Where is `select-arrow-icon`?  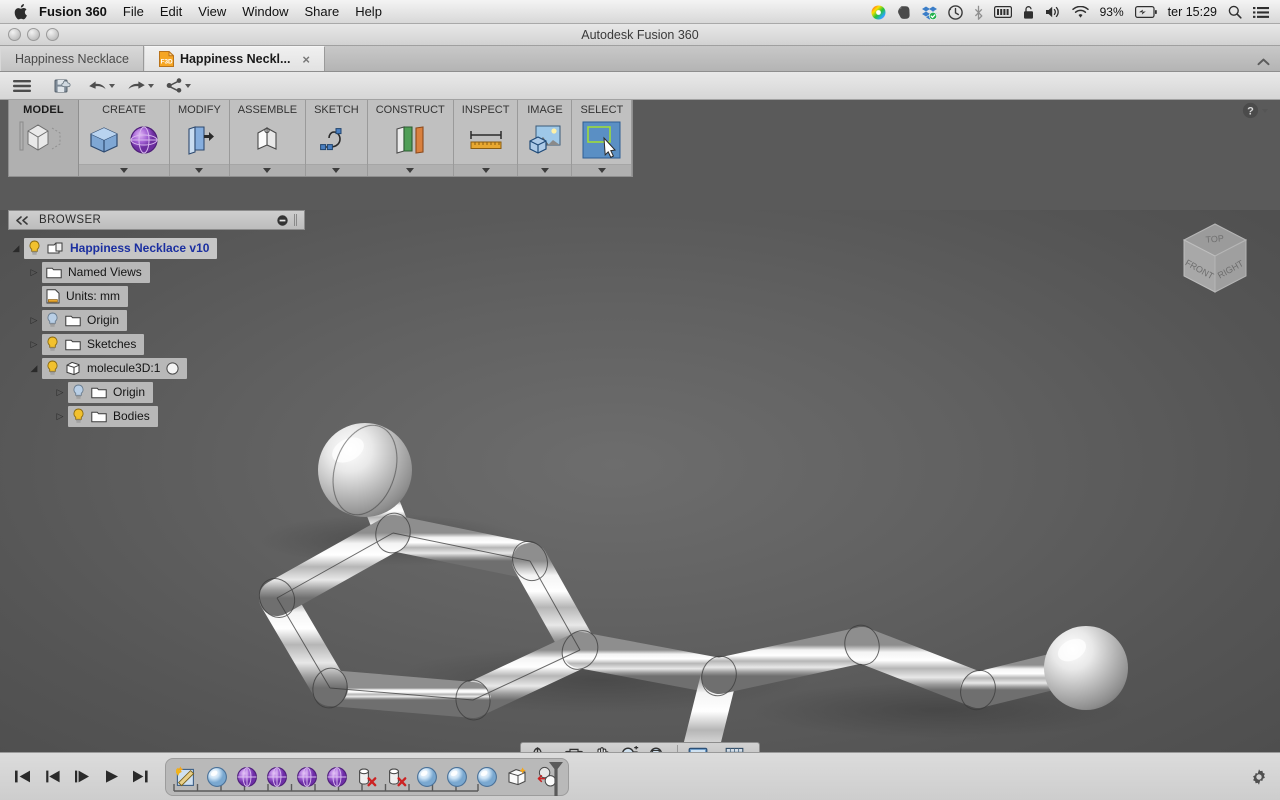 select-arrow-icon is located at coordinates (601, 140).